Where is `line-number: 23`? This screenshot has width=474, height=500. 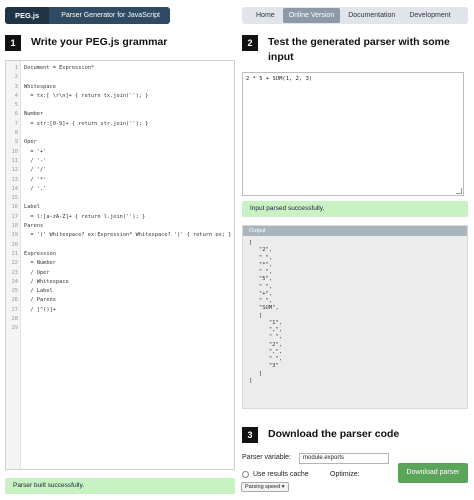 line-number: 23 is located at coordinates (14, 272).